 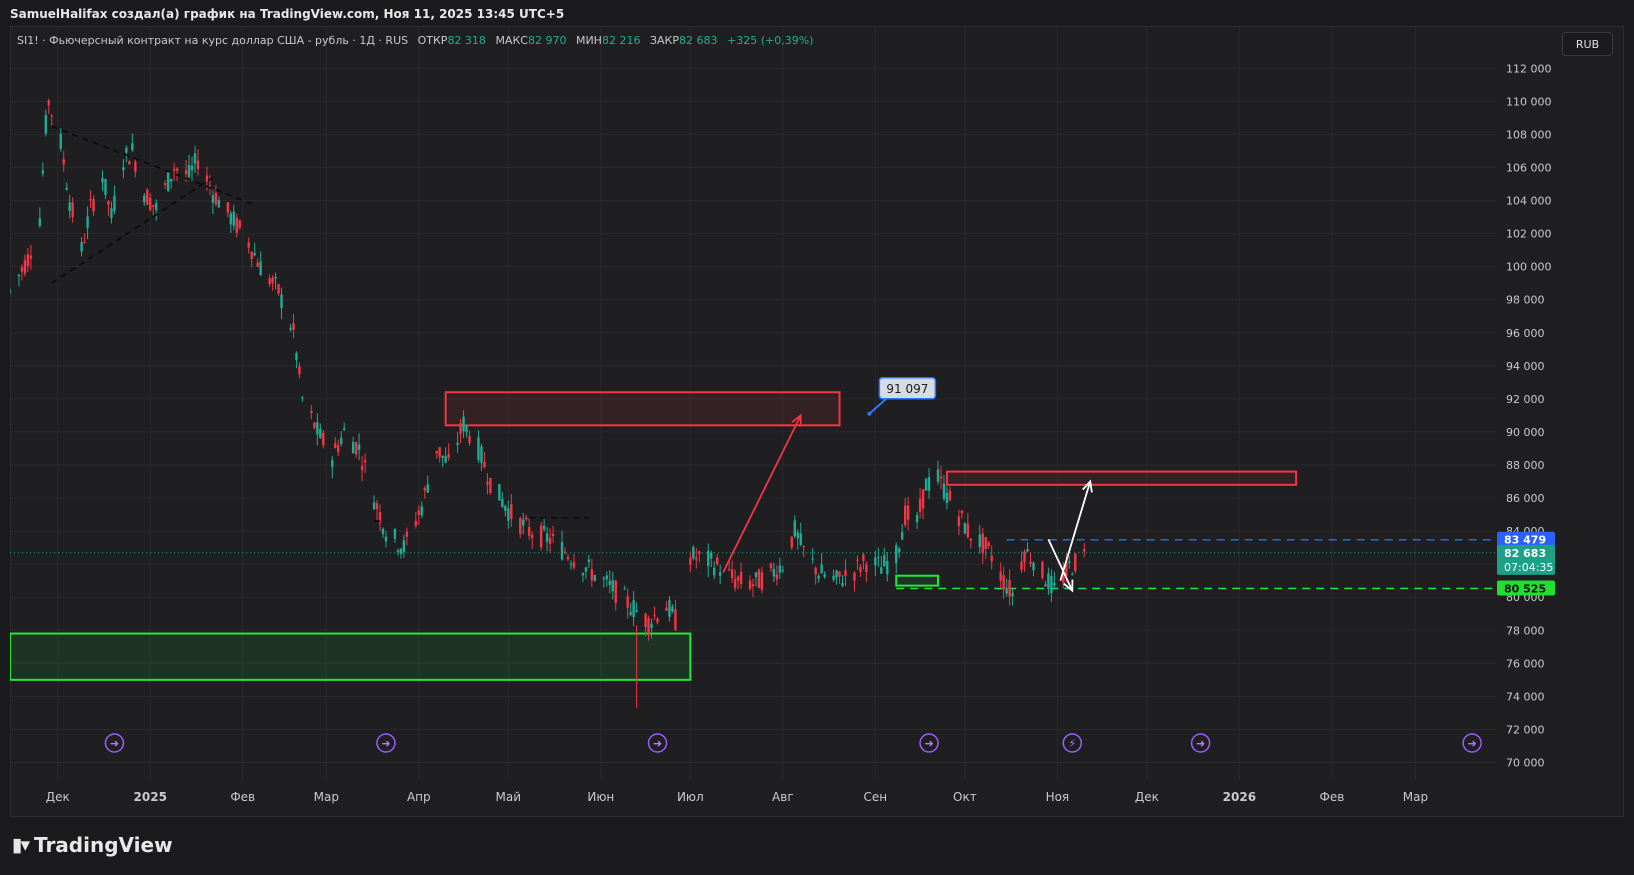 I want to click on y-tick-label: 108 000, so click(x=1529, y=134).